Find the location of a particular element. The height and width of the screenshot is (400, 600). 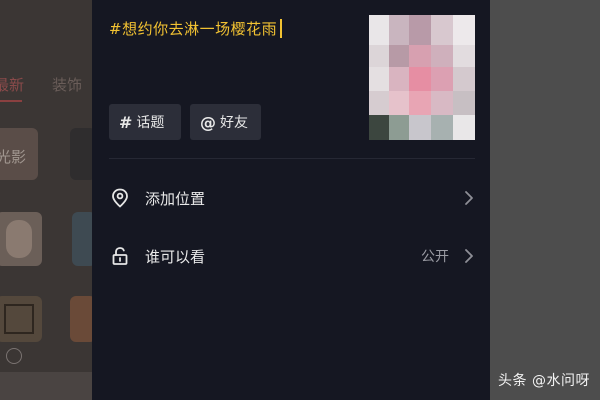

mention-friend-button: @ 好友 is located at coordinates (225, 122).